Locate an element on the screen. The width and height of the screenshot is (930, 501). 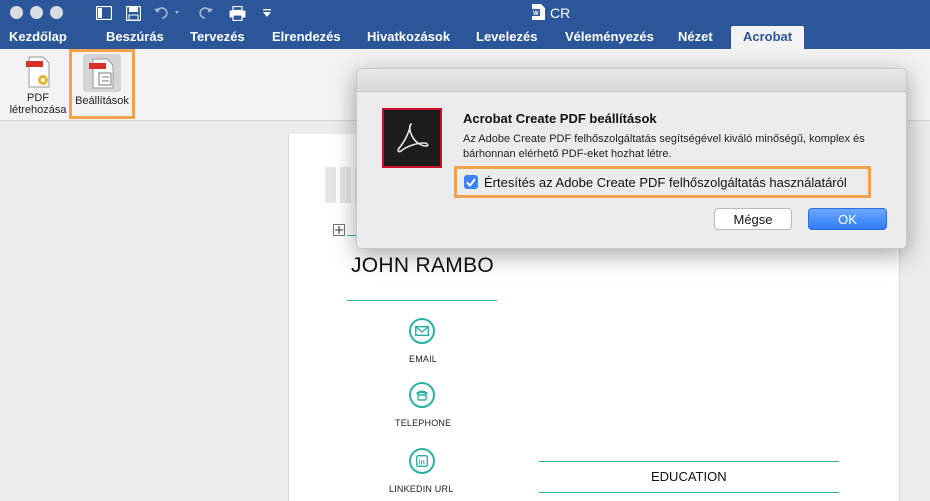
create-pdf-icon is located at coordinates (38, 72).